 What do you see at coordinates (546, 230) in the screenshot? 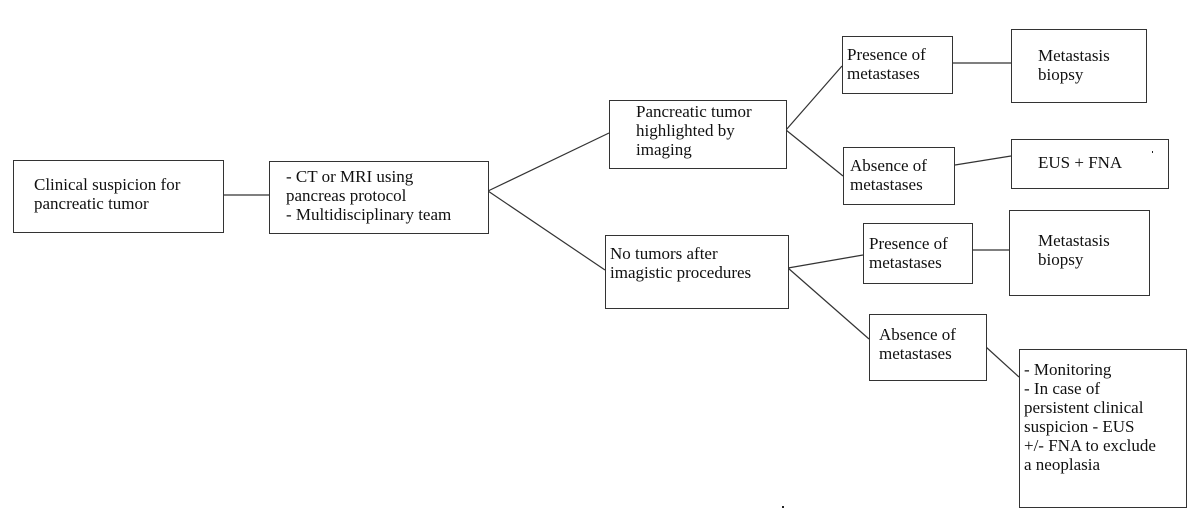
I see `edge-imaging-to-no-tumors` at bounding box center [546, 230].